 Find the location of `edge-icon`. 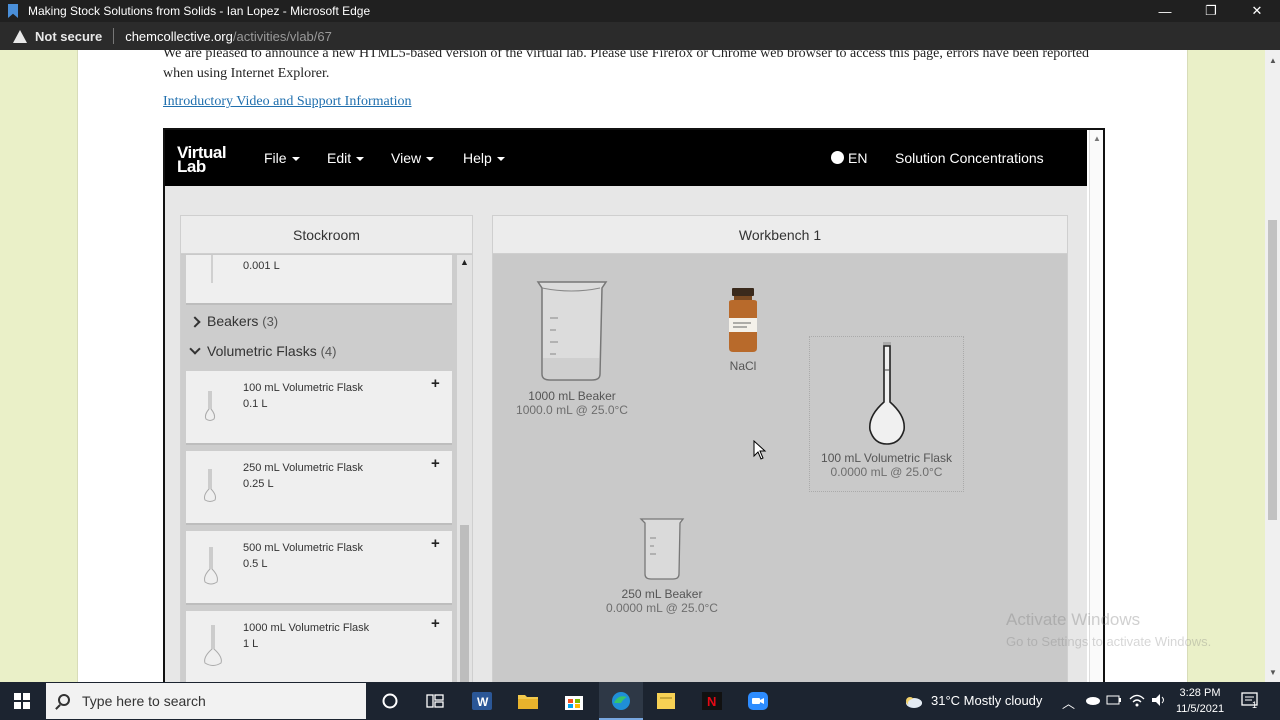

edge-icon is located at coordinates (621, 701).